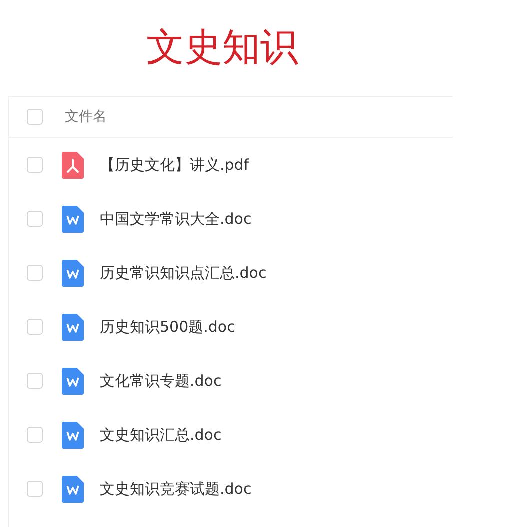 The width and height of the screenshot is (510, 527). Describe the element at coordinates (183, 273) in the screenshot. I see `file-name: 历史常识知识点汇总.doc` at that location.